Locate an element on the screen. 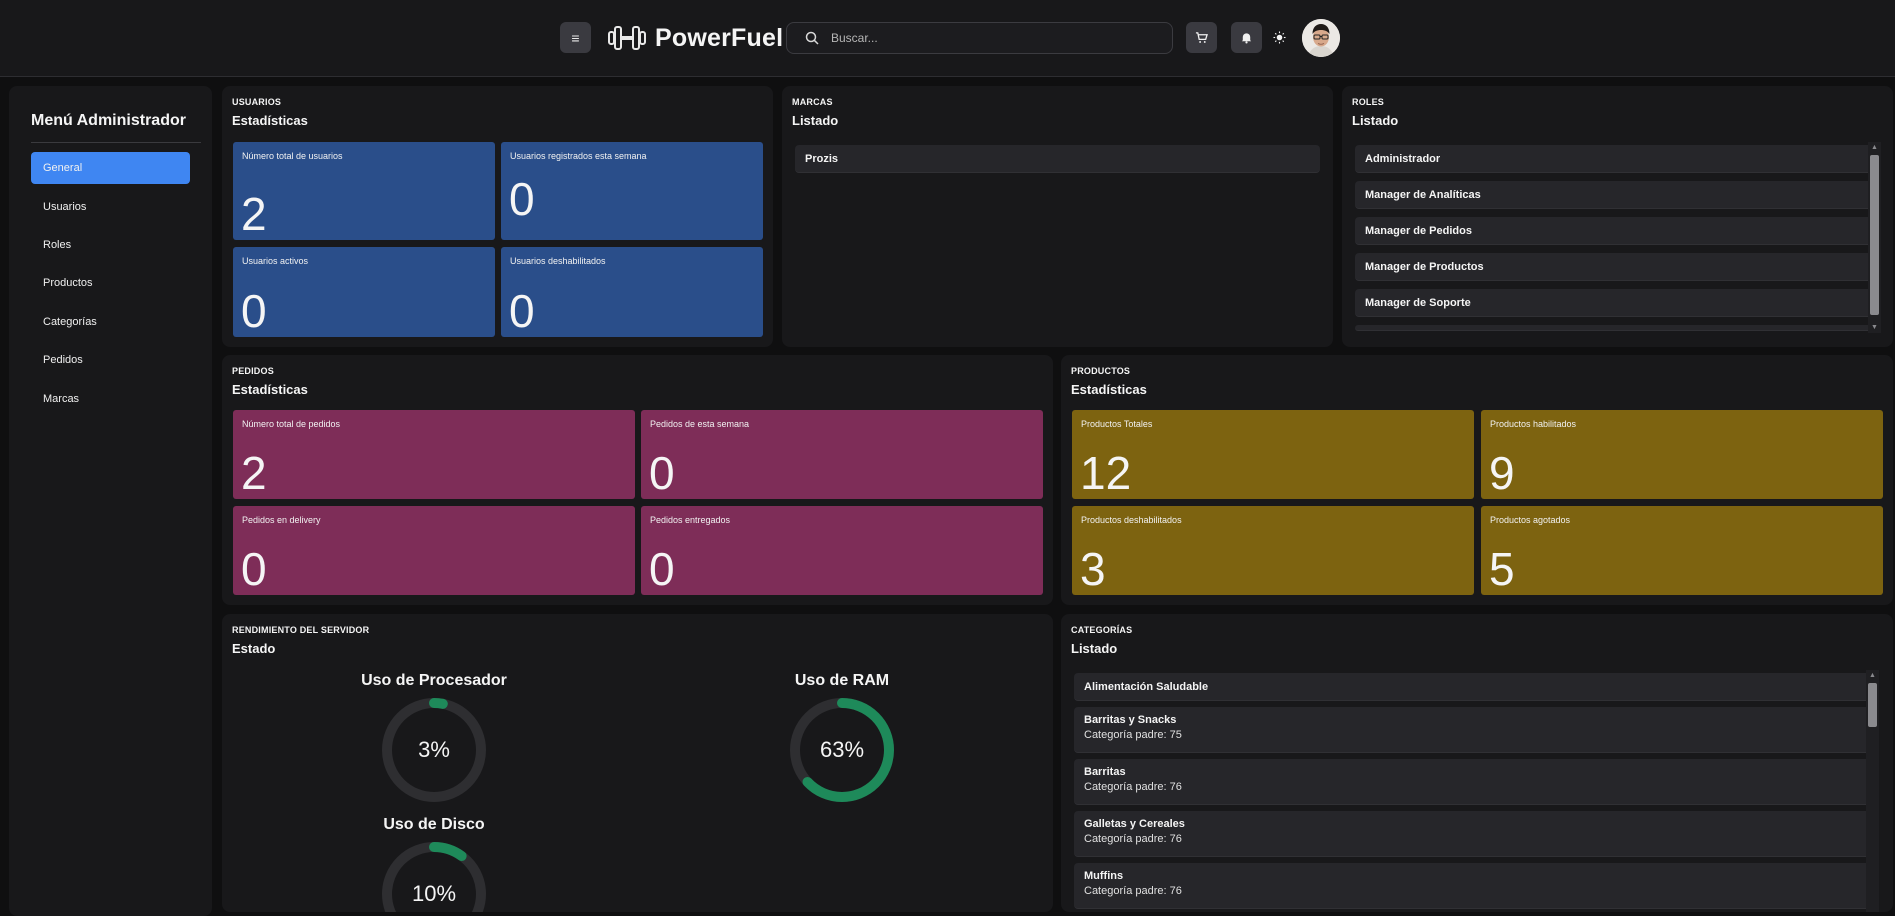 The height and width of the screenshot is (916, 1895). list-item: Manager de Pedidos is located at coordinates (1615, 231).